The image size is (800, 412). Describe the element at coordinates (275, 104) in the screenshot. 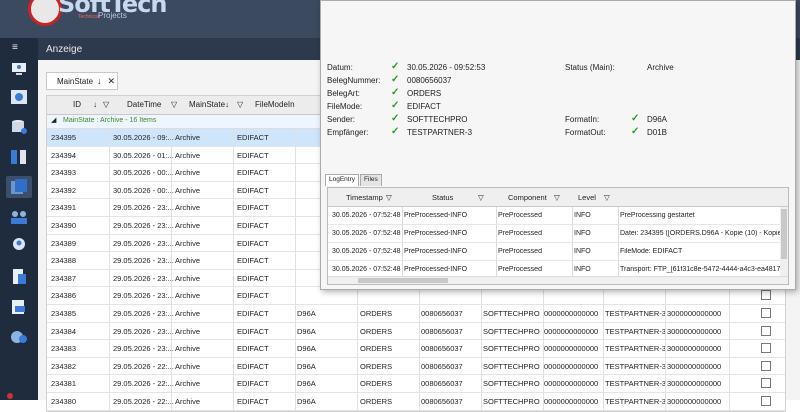

I see `col-header-filemodein: FileModeIn` at that location.